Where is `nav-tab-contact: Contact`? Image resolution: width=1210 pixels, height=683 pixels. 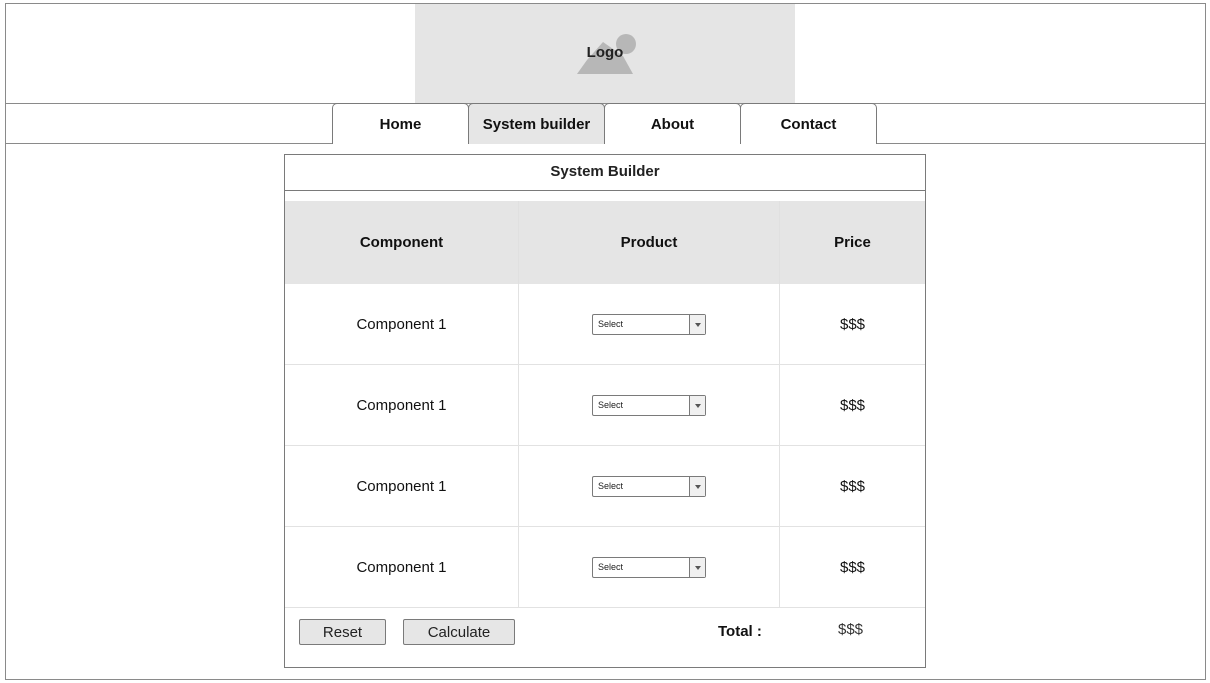
nav-tab-contact: Contact is located at coordinates (808, 123).